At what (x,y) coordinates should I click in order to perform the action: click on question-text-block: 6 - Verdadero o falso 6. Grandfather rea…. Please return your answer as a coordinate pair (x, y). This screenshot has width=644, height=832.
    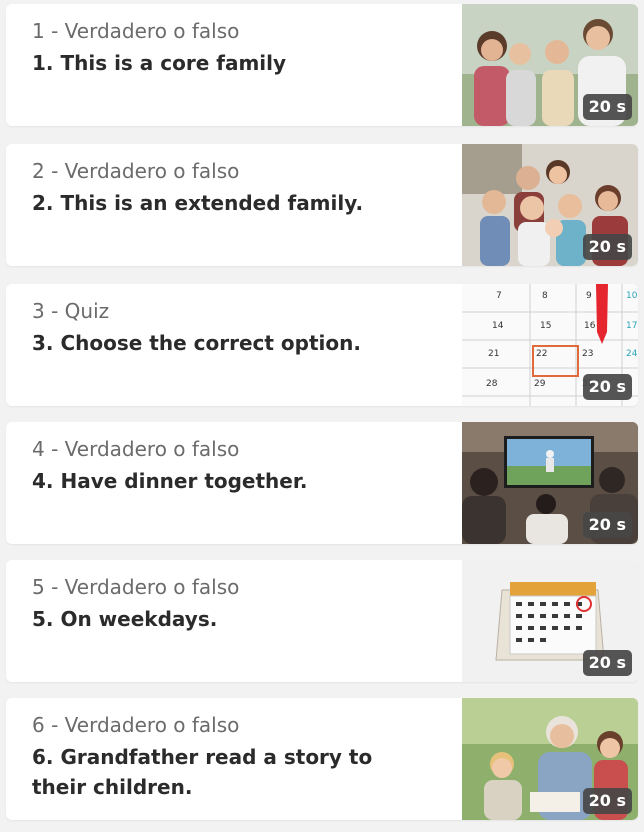
    Looking at the image, I should click on (232, 757).